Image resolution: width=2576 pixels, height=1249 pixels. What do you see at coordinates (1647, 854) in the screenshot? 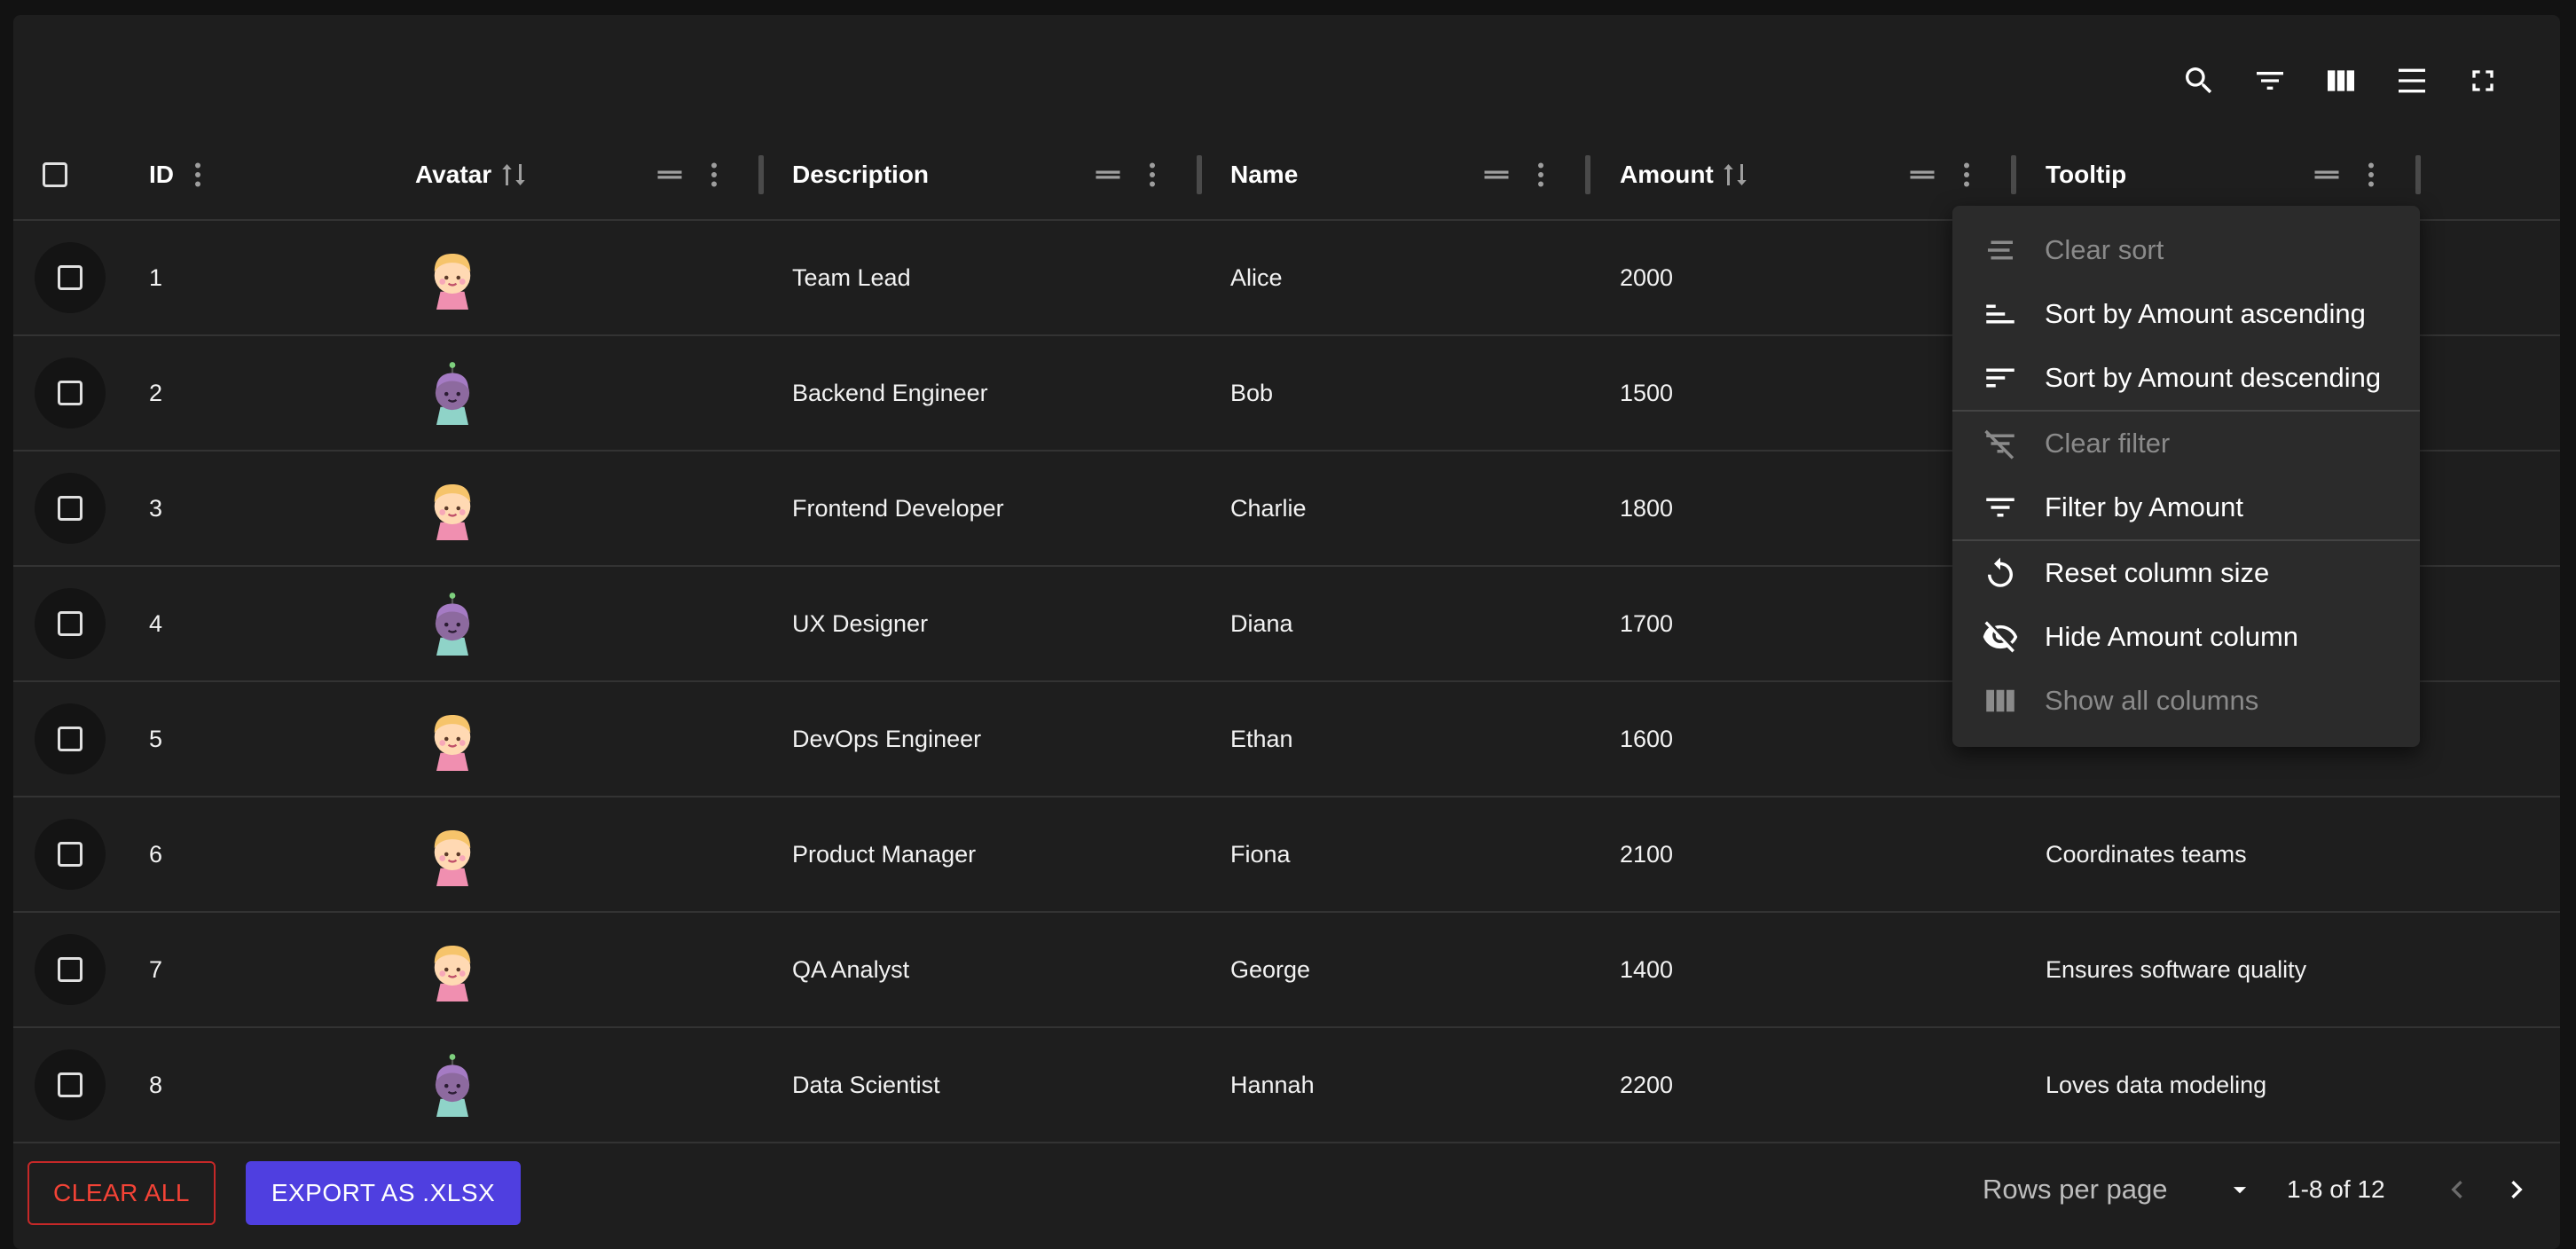
I see `cell-amount: 2100` at bounding box center [1647, 854].